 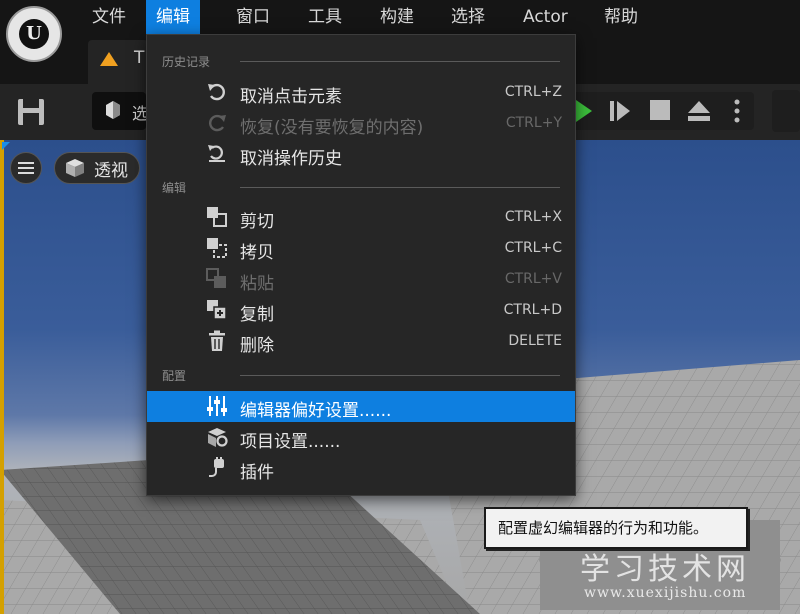 I want to click on duplicate-label: 复制, so click(x=257, y=315).